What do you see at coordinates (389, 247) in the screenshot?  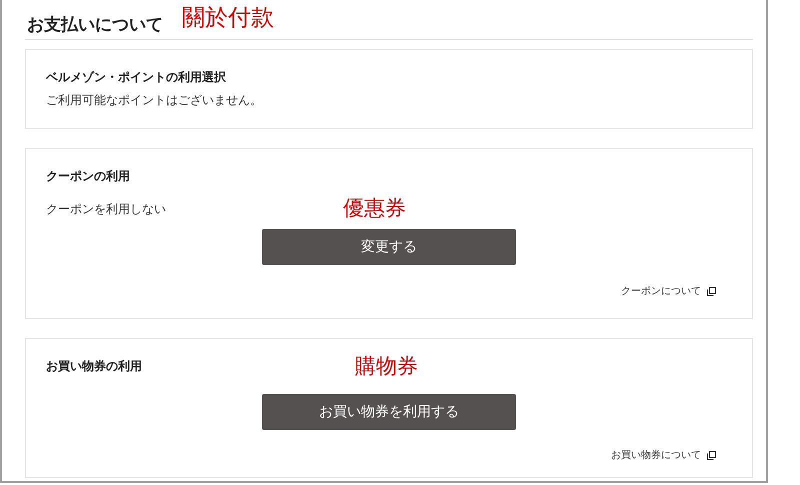 I see `change-button: 変更する` at bounding box center [389, 247].